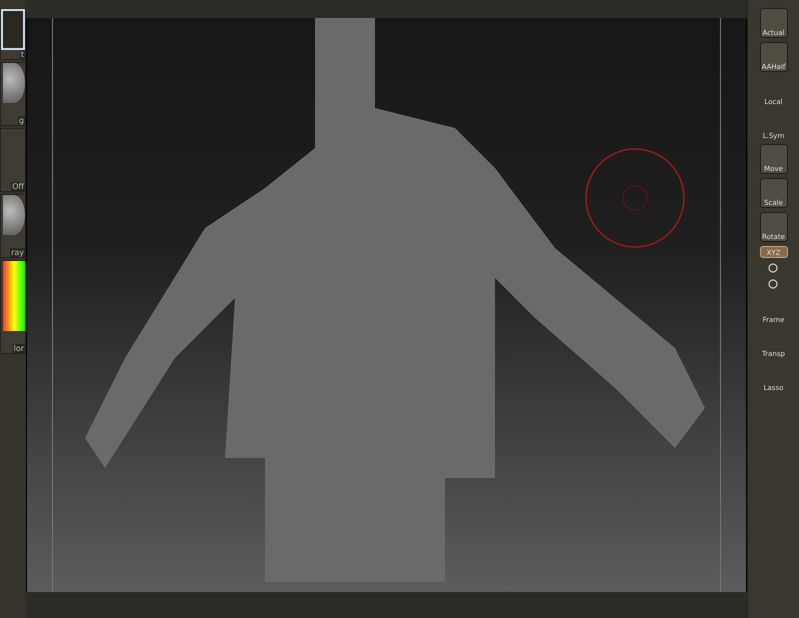 This screenshot has width=799, height=618. Describe the element at coordinates (21, 120) in the screenshot. I see `tray-label: g` at that location.